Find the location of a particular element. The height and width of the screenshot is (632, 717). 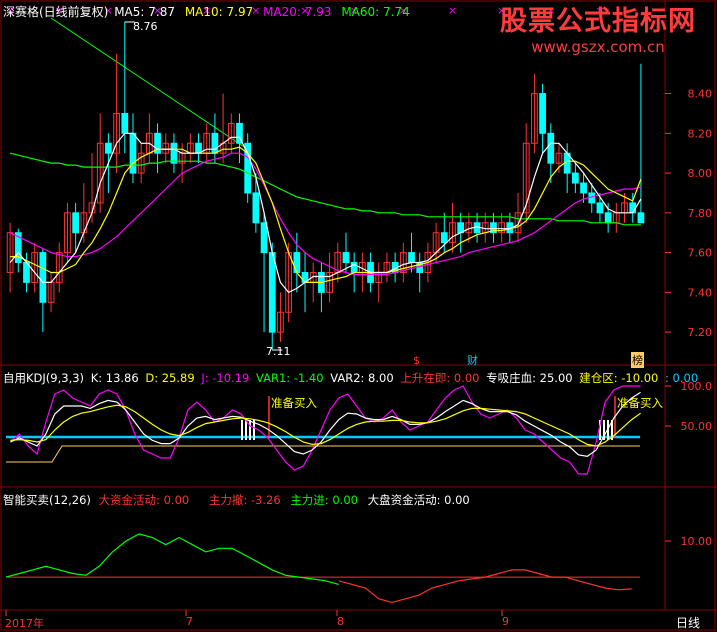

kdj-absorb: 专吸庄血: 25.00 is located at coordinates (529, 378).